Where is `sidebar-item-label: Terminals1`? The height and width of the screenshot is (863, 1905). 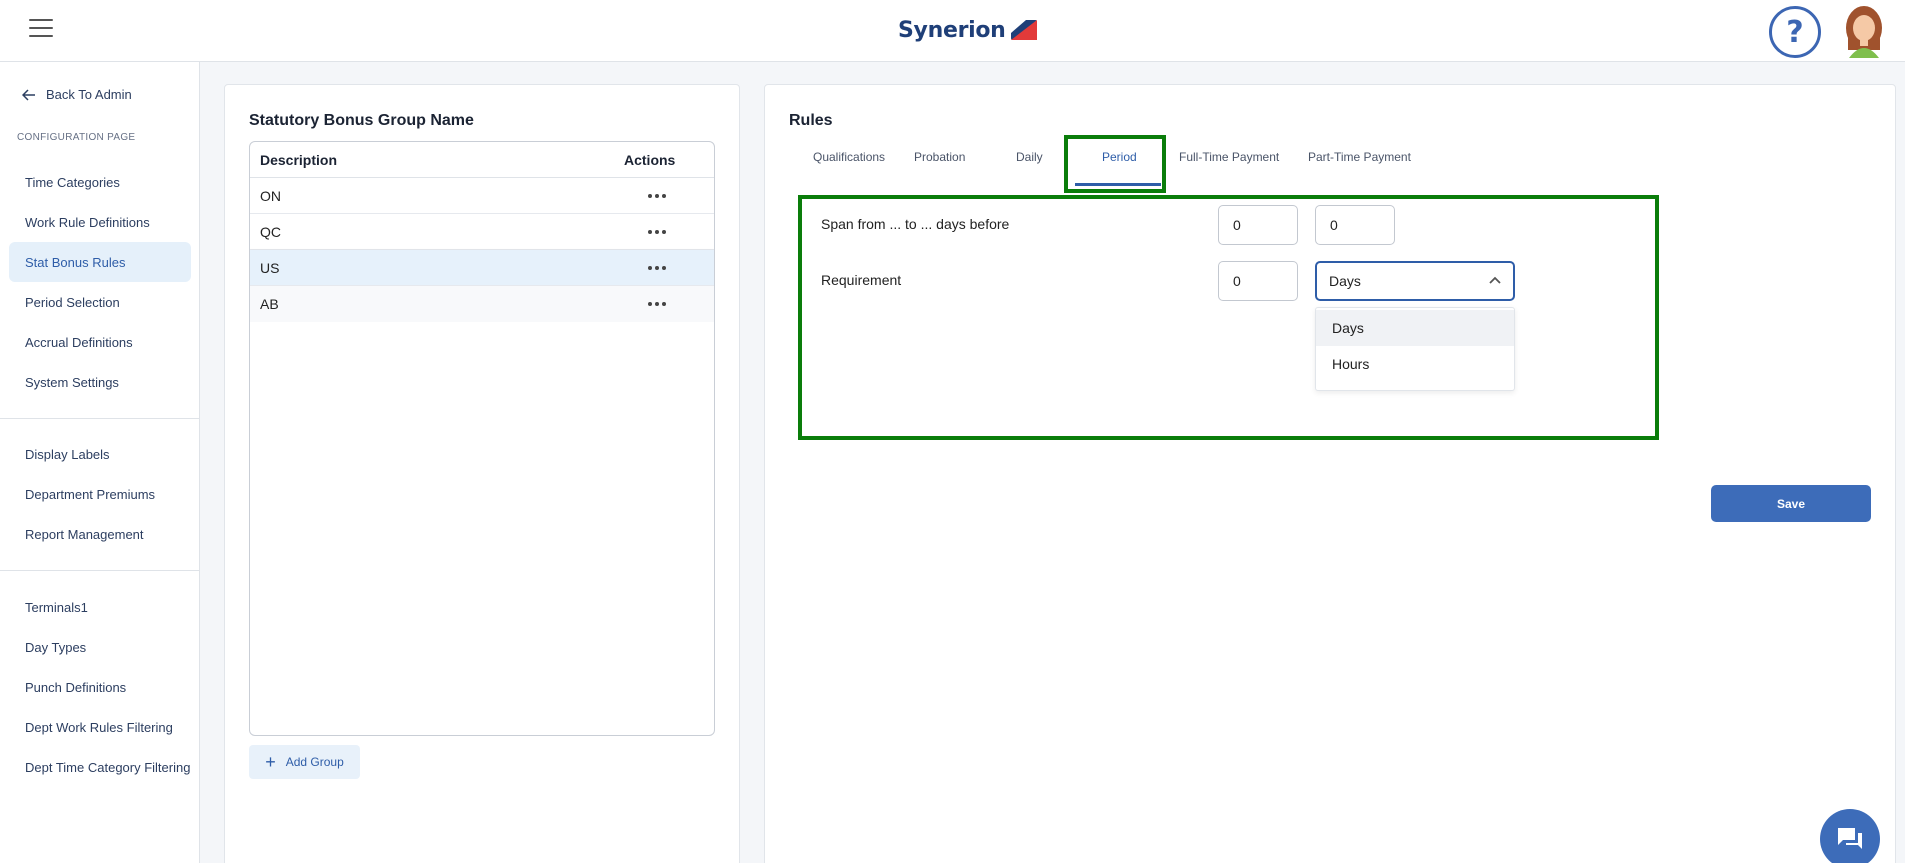 sidebar-item-label: Terminals1 is located at coordinates (56, 607).